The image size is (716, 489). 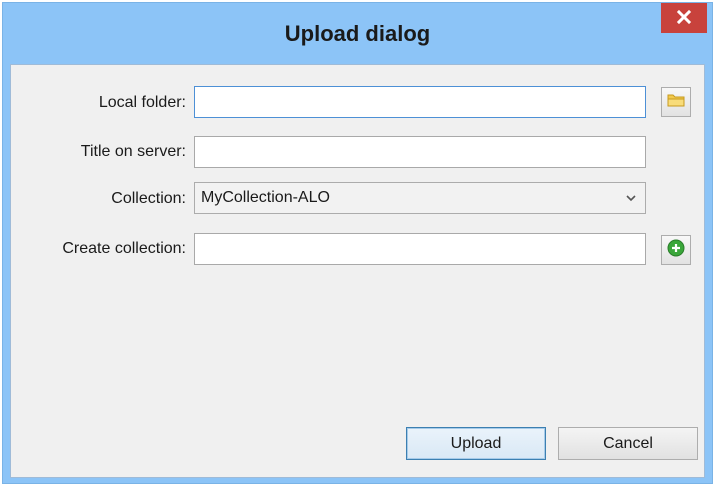 What do you see at coordinates (628, 443) in the screenshot?
I see `cancel-button: Cancel` at bounding box center [628, 443].